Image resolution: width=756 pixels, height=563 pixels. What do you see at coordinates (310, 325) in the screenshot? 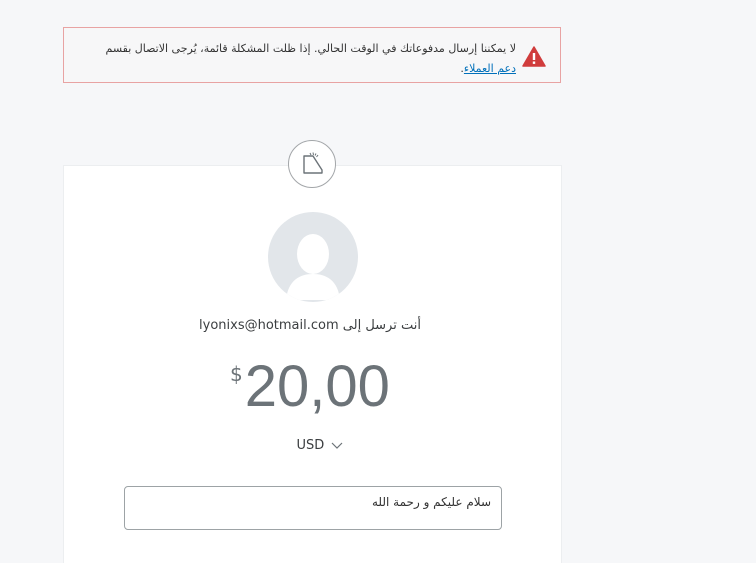
I see `recipient-line: أنت ترسل إلى lyonixs@hotmail.com` at bounding box center [310, 325].